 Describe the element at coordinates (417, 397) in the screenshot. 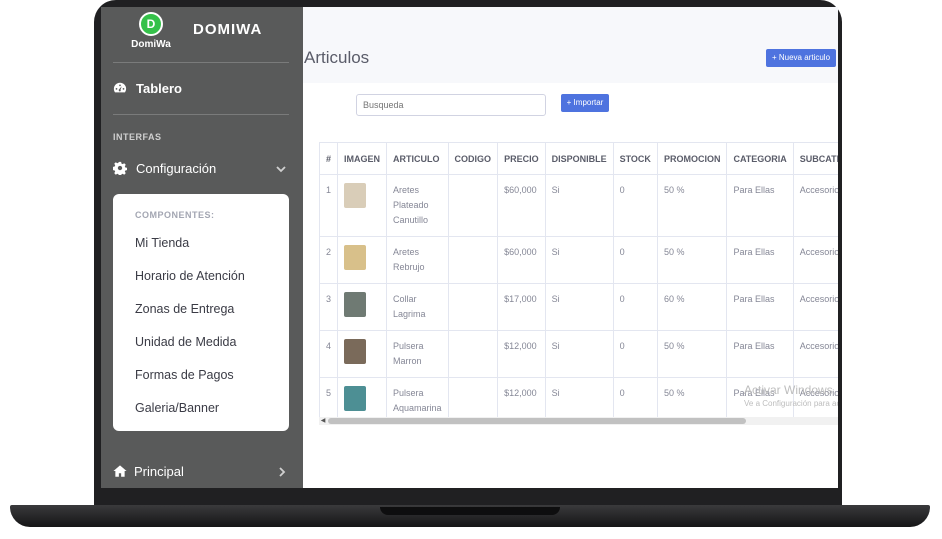

I see `cell-articulo: Pulsera Aquamarina` at that location.